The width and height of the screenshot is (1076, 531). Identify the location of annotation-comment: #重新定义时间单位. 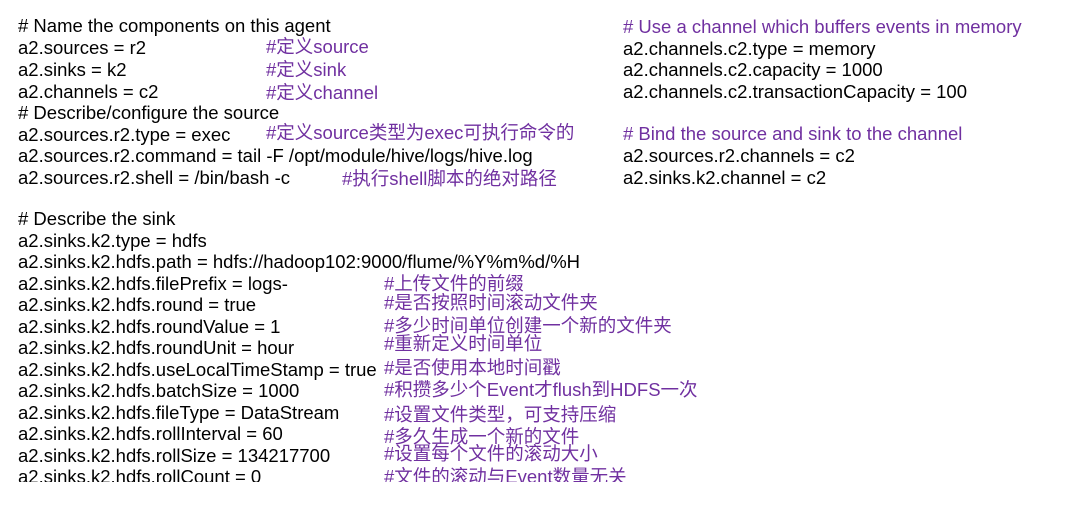
(463, 343).